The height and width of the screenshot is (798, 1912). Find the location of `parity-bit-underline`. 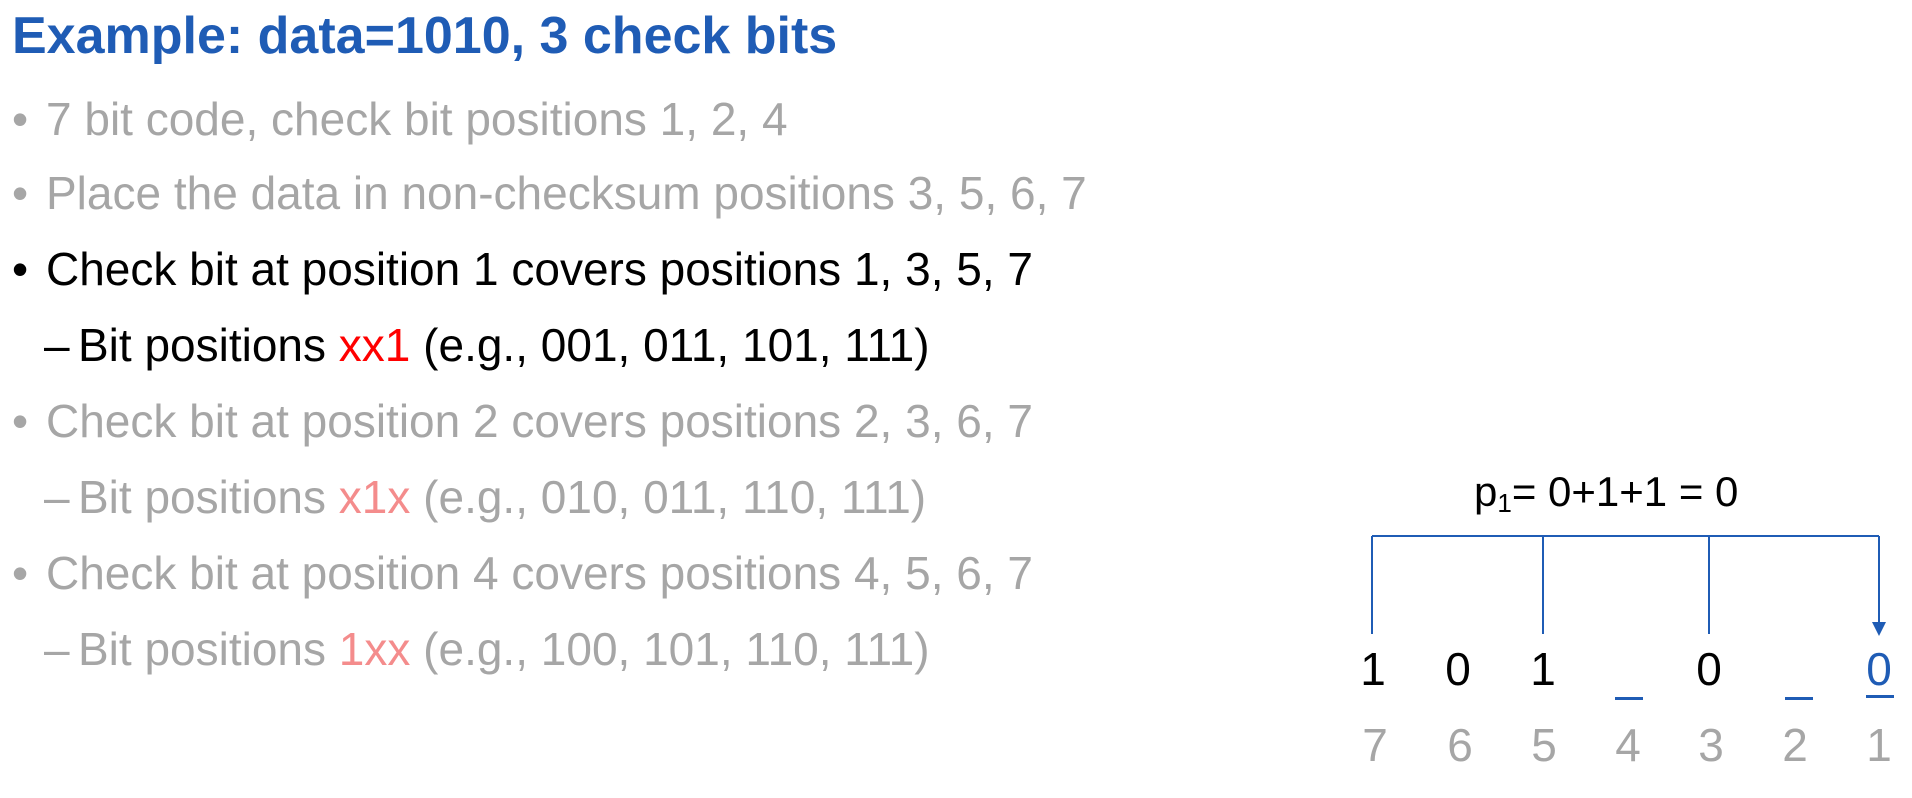

parity-bit-underline is located at coordinates (1880, 696).